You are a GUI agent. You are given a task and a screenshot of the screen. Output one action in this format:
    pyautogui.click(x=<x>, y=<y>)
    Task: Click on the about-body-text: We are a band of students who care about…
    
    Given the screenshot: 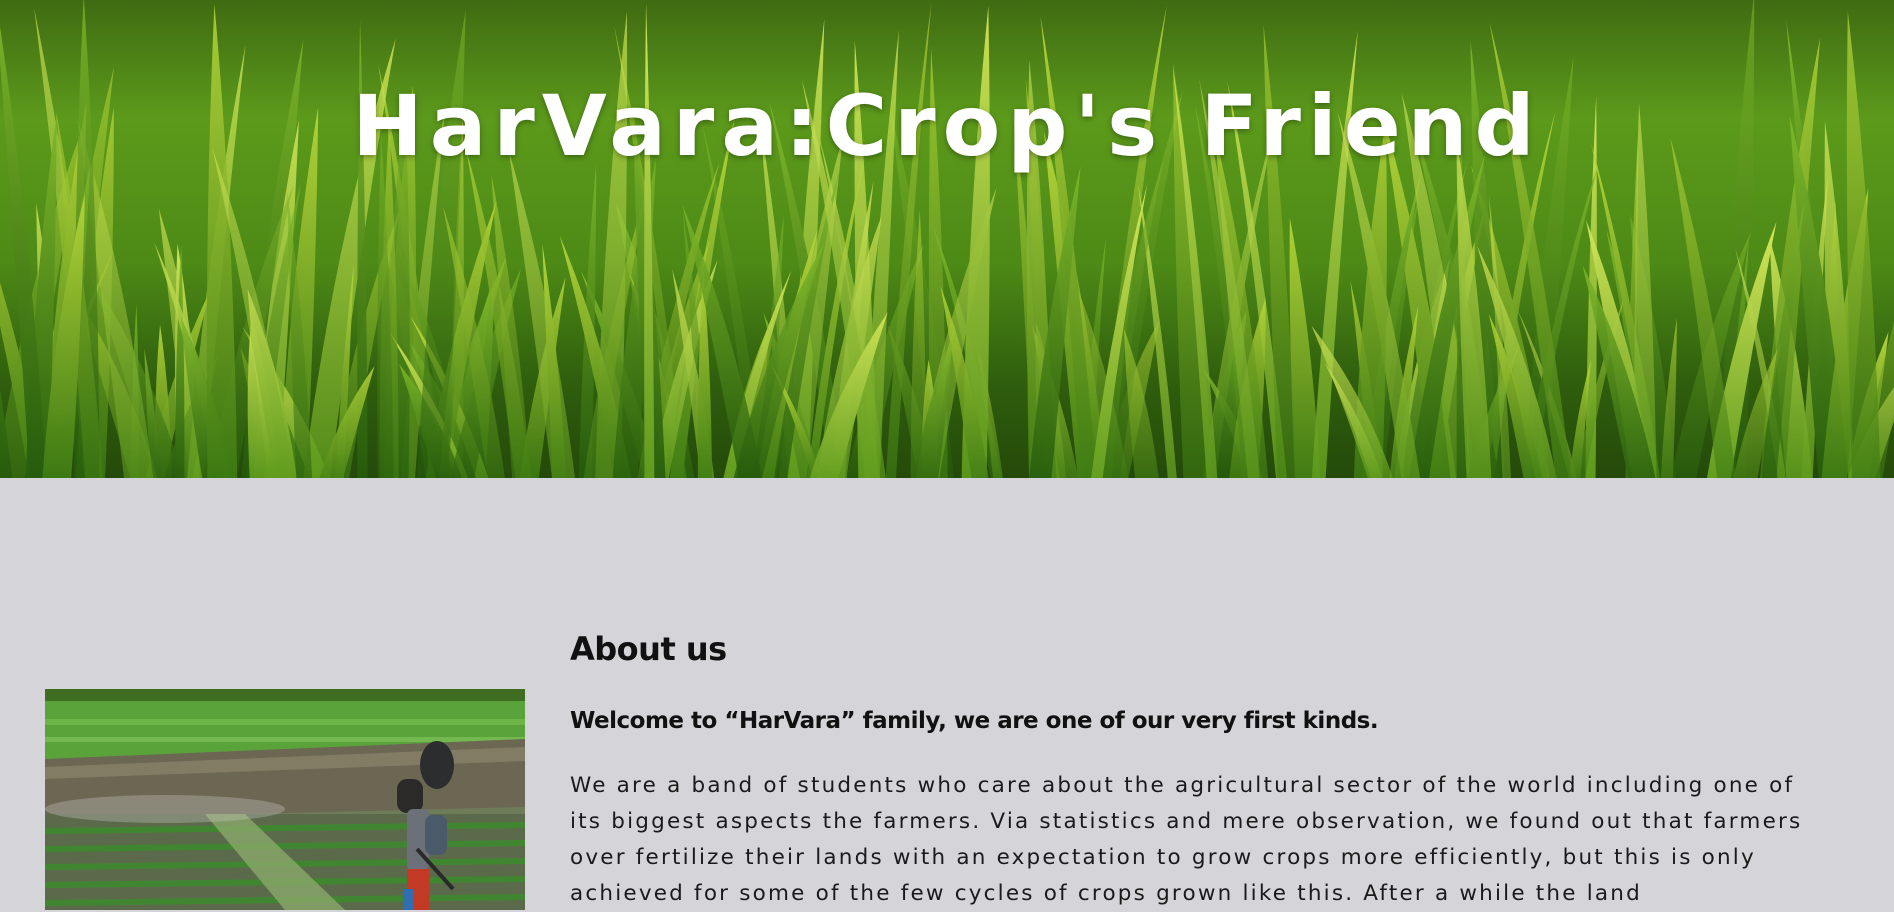 What is the action you would take?
    pyautogui.click(x=1186, y=839)
    